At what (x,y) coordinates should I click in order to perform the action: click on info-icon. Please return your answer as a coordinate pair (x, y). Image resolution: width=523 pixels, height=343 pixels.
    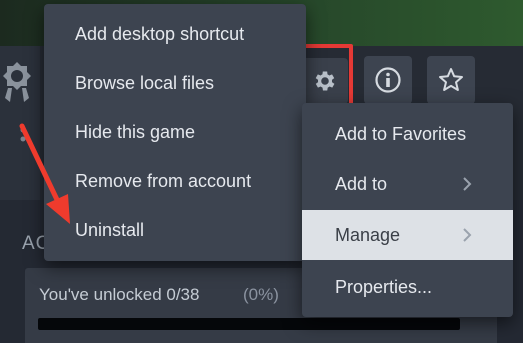
    Looking at the image, I should click on (388, 80).